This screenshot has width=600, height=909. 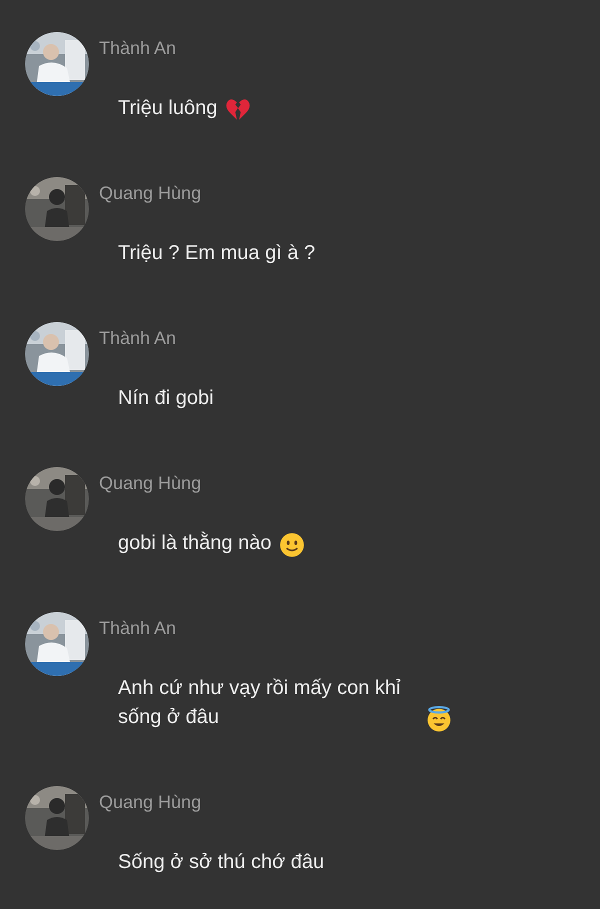 What do you see at coordinates (260, 703) in the screenshot?
I see `message-text: Anh cứ như vạy rồi mấy con khỉ sống ở đâu` at bounding box center [260, 703].